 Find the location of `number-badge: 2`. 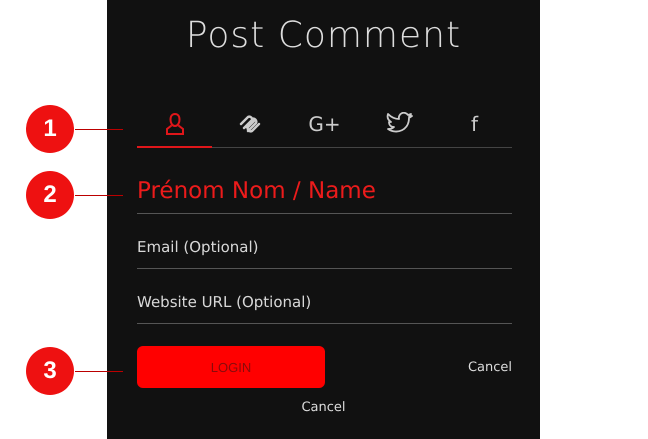

number-badge: 2 is located at coordinates (50, 195).